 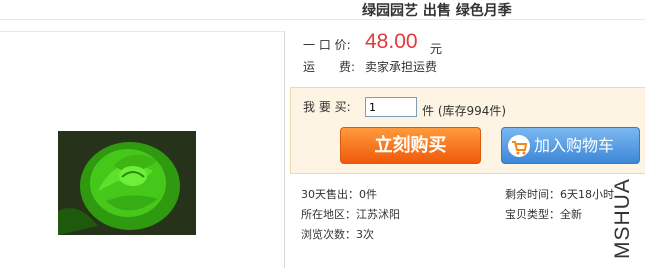 What do you see at coordinates (519, 146) in the screenshot?
I see `shopping-cart-icon` at bounding box center [519, 146].